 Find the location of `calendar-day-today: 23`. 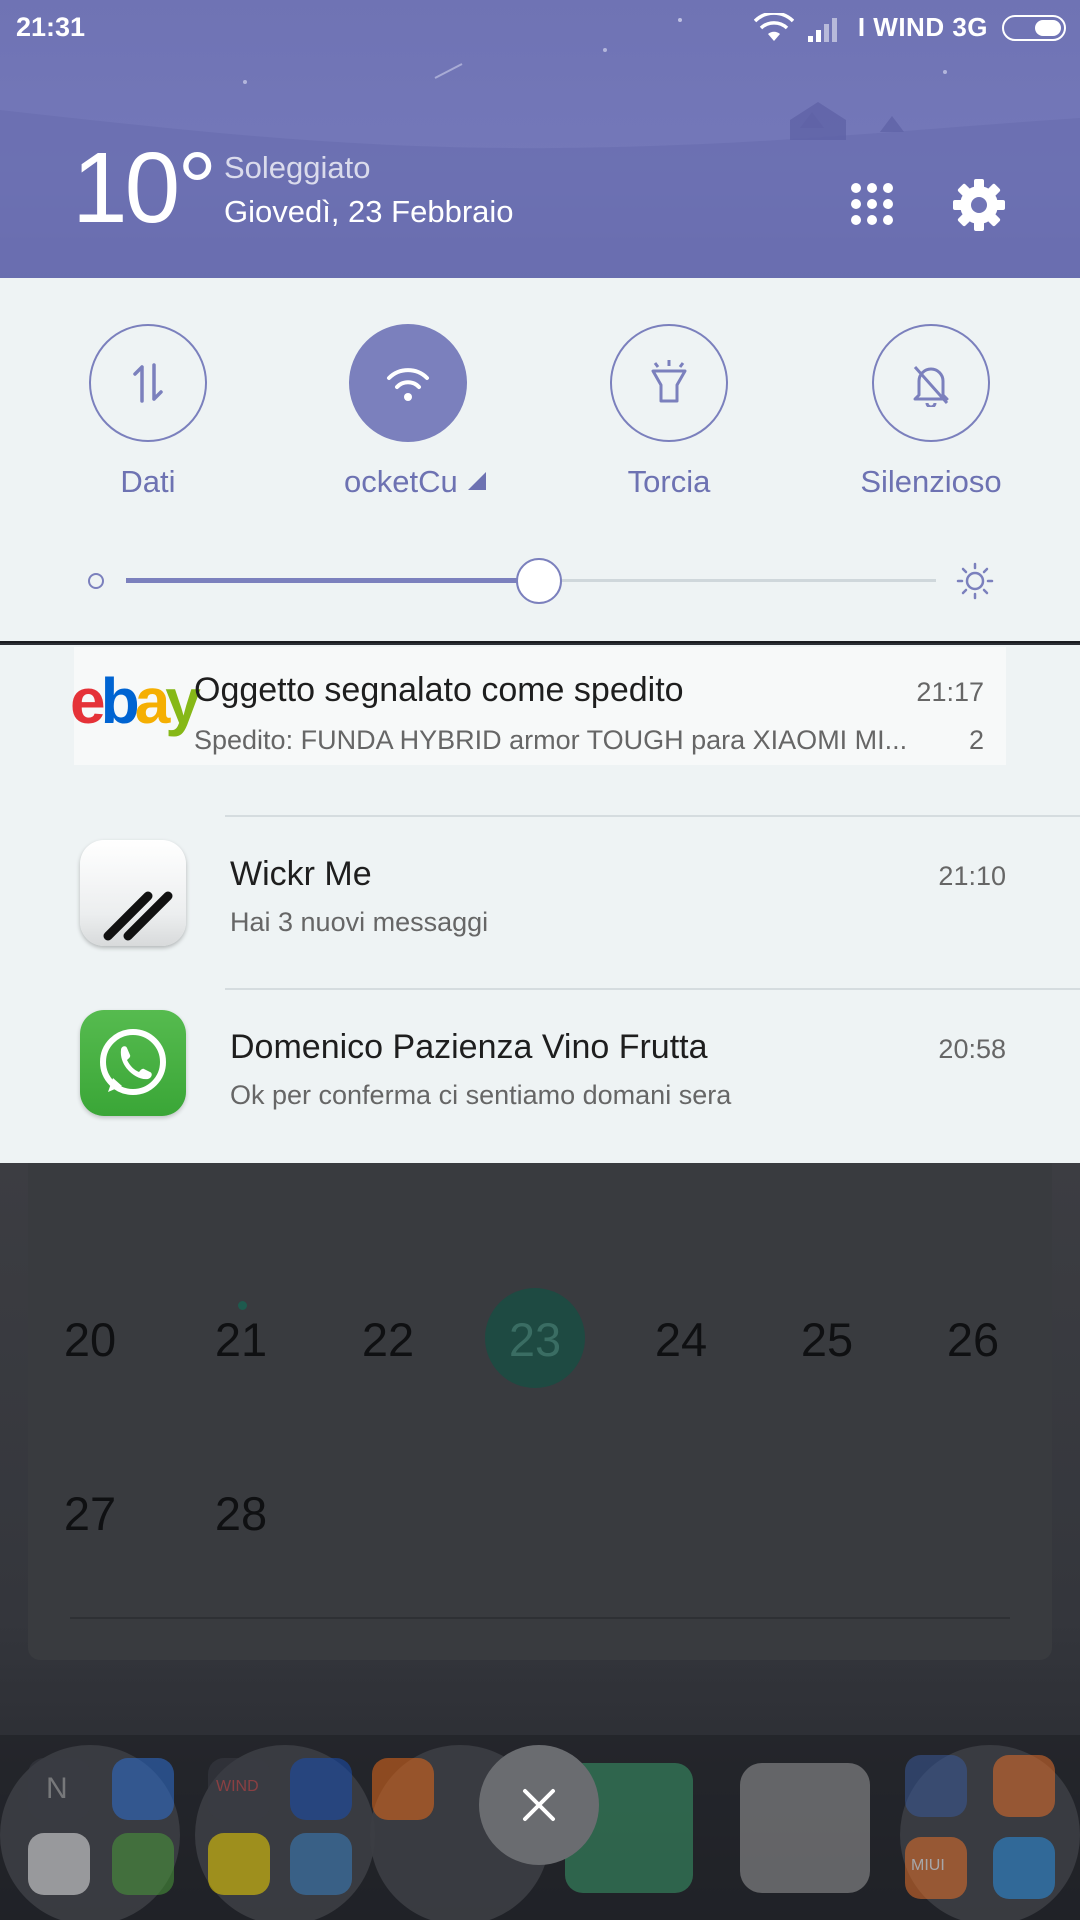

calendar-day-today: 23 is located at coordinates (535, 1339).